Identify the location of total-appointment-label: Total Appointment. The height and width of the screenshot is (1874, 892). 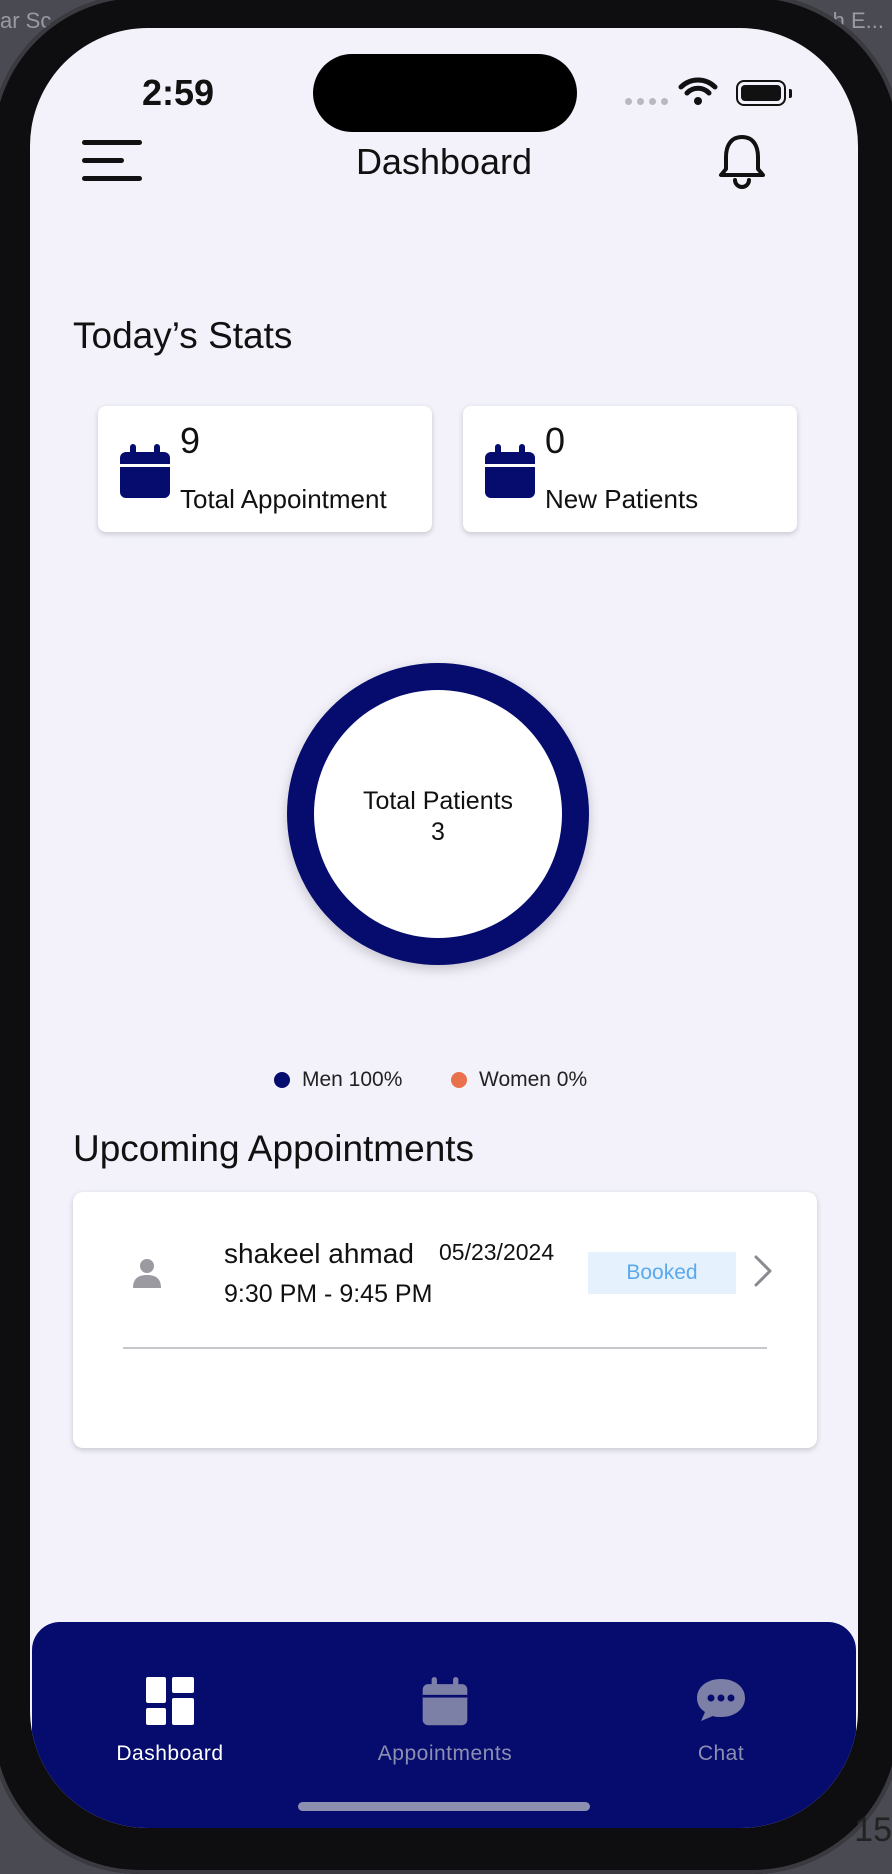
(283, 499).